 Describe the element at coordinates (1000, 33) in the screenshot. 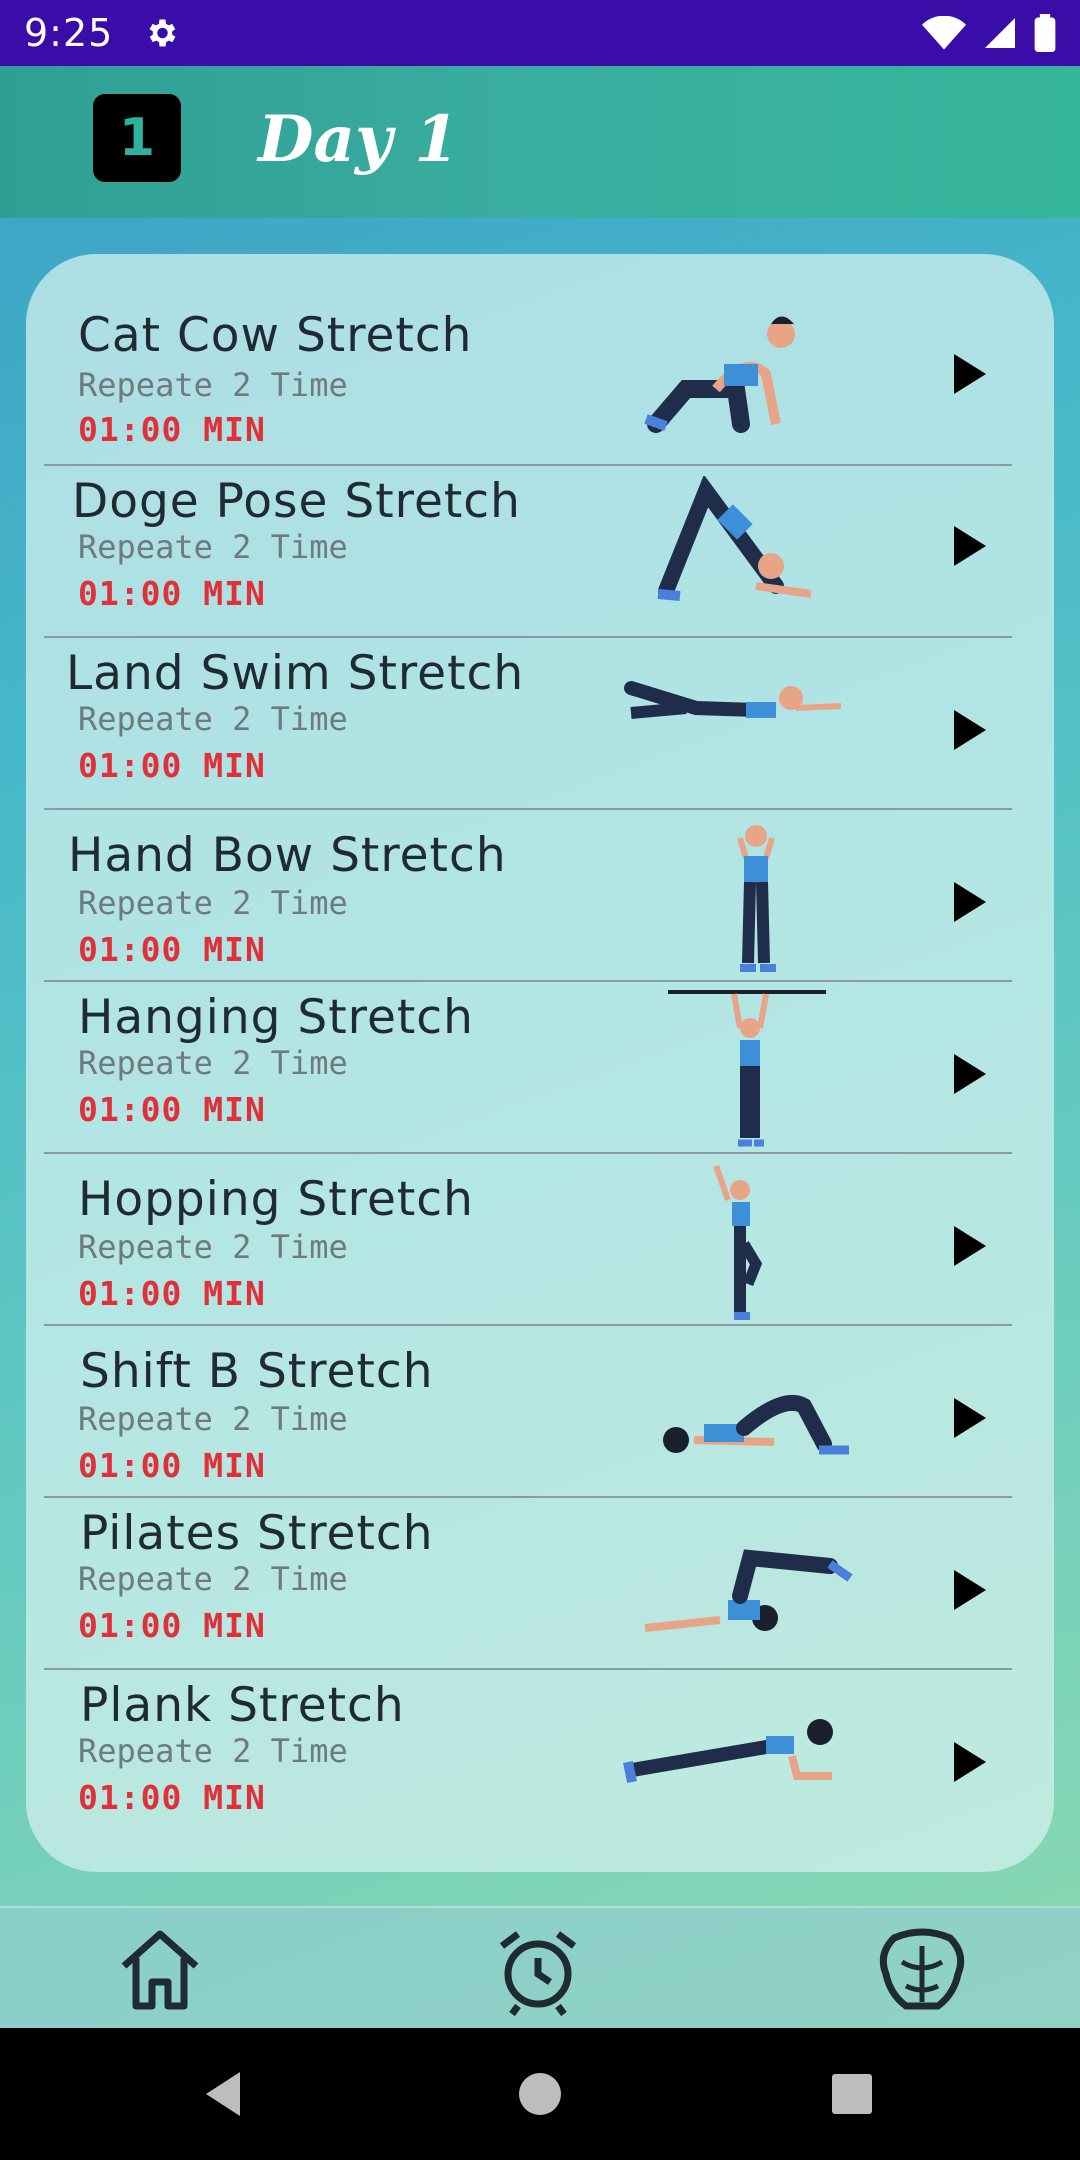

I see `cell-signal-icon` at that location.